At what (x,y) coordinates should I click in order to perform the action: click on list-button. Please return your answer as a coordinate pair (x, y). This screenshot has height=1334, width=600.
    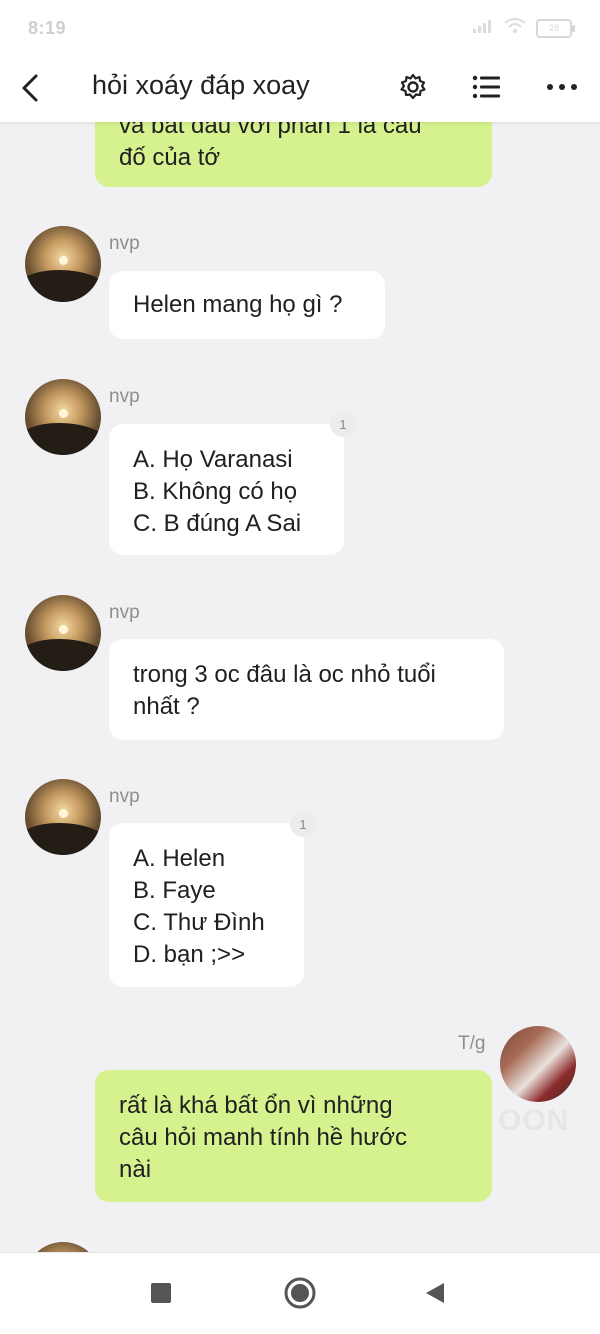
    Looking at the image, I should click on (487, 87).